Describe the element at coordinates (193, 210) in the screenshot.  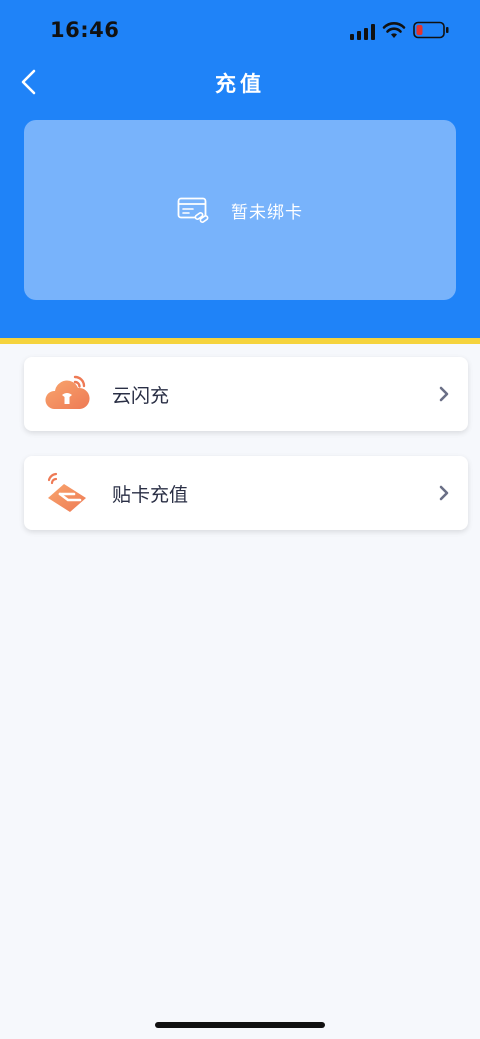
I see `card-link-icon` at that location.